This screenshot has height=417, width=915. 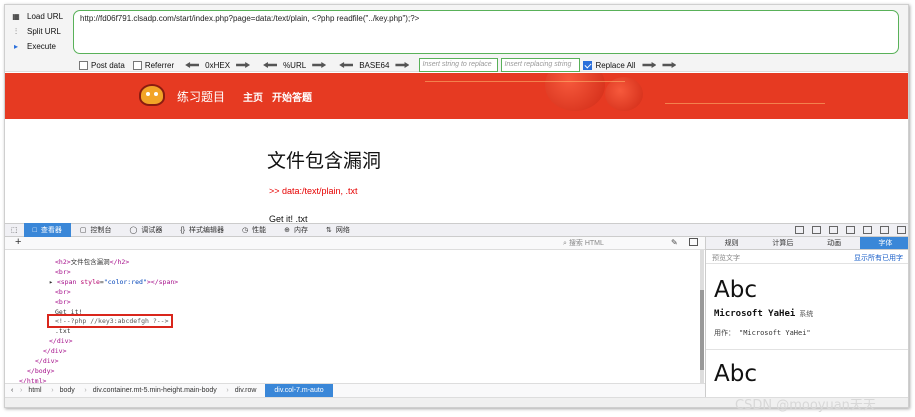 What do you see at coordinates (613, 243) in the screenshot?
I see `search-html-input: ⌕ 搜索 HTML` at bounding box center [613, 243].